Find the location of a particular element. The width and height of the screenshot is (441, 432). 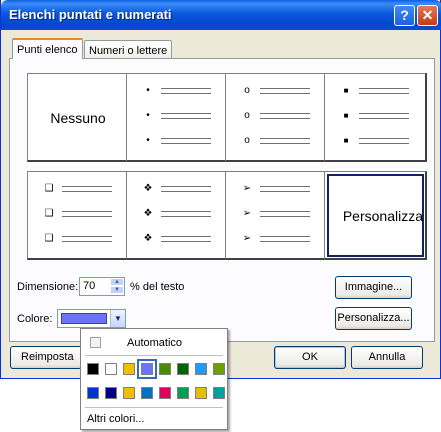

color-picker: ▼ is located at coordinates (91, 318).